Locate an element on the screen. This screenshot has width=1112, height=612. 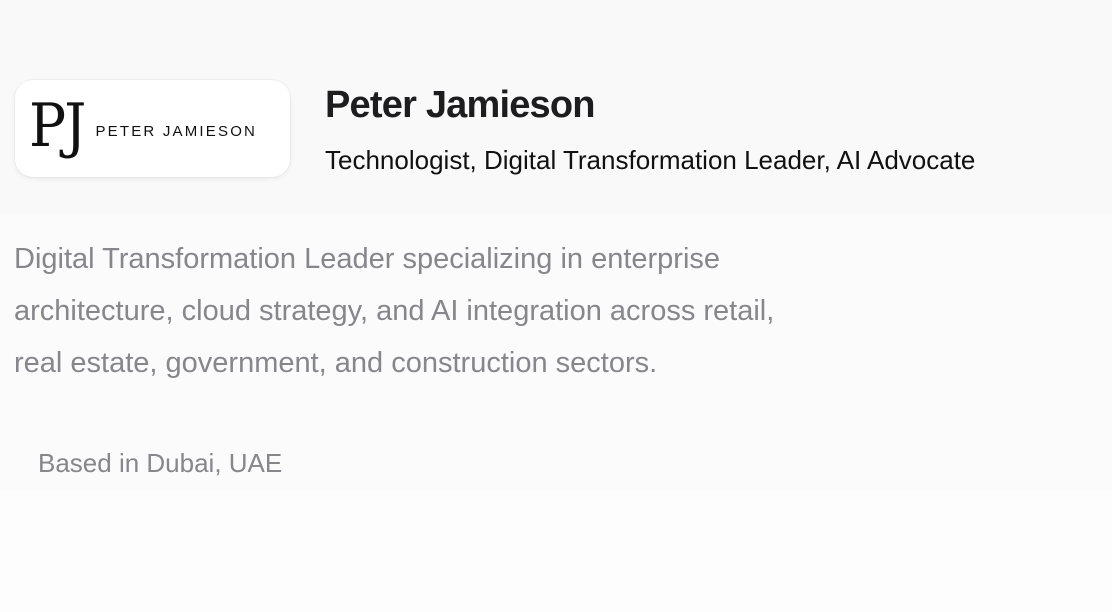
logo-card: PJ PETER JAMIESON is located at coordinates (152, 128).